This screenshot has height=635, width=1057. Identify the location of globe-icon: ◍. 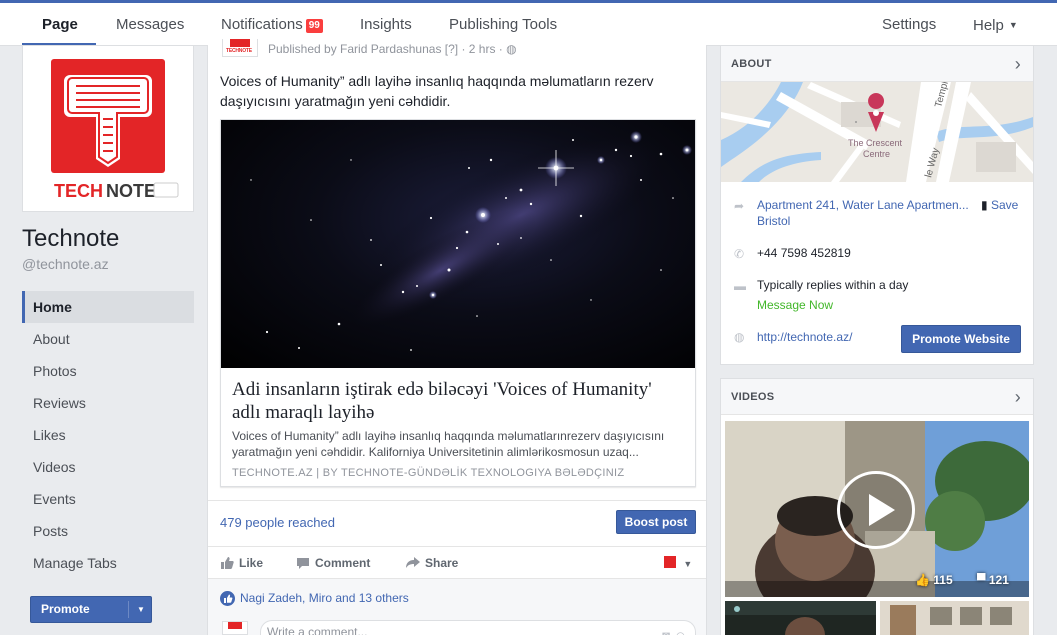
(511, 49).